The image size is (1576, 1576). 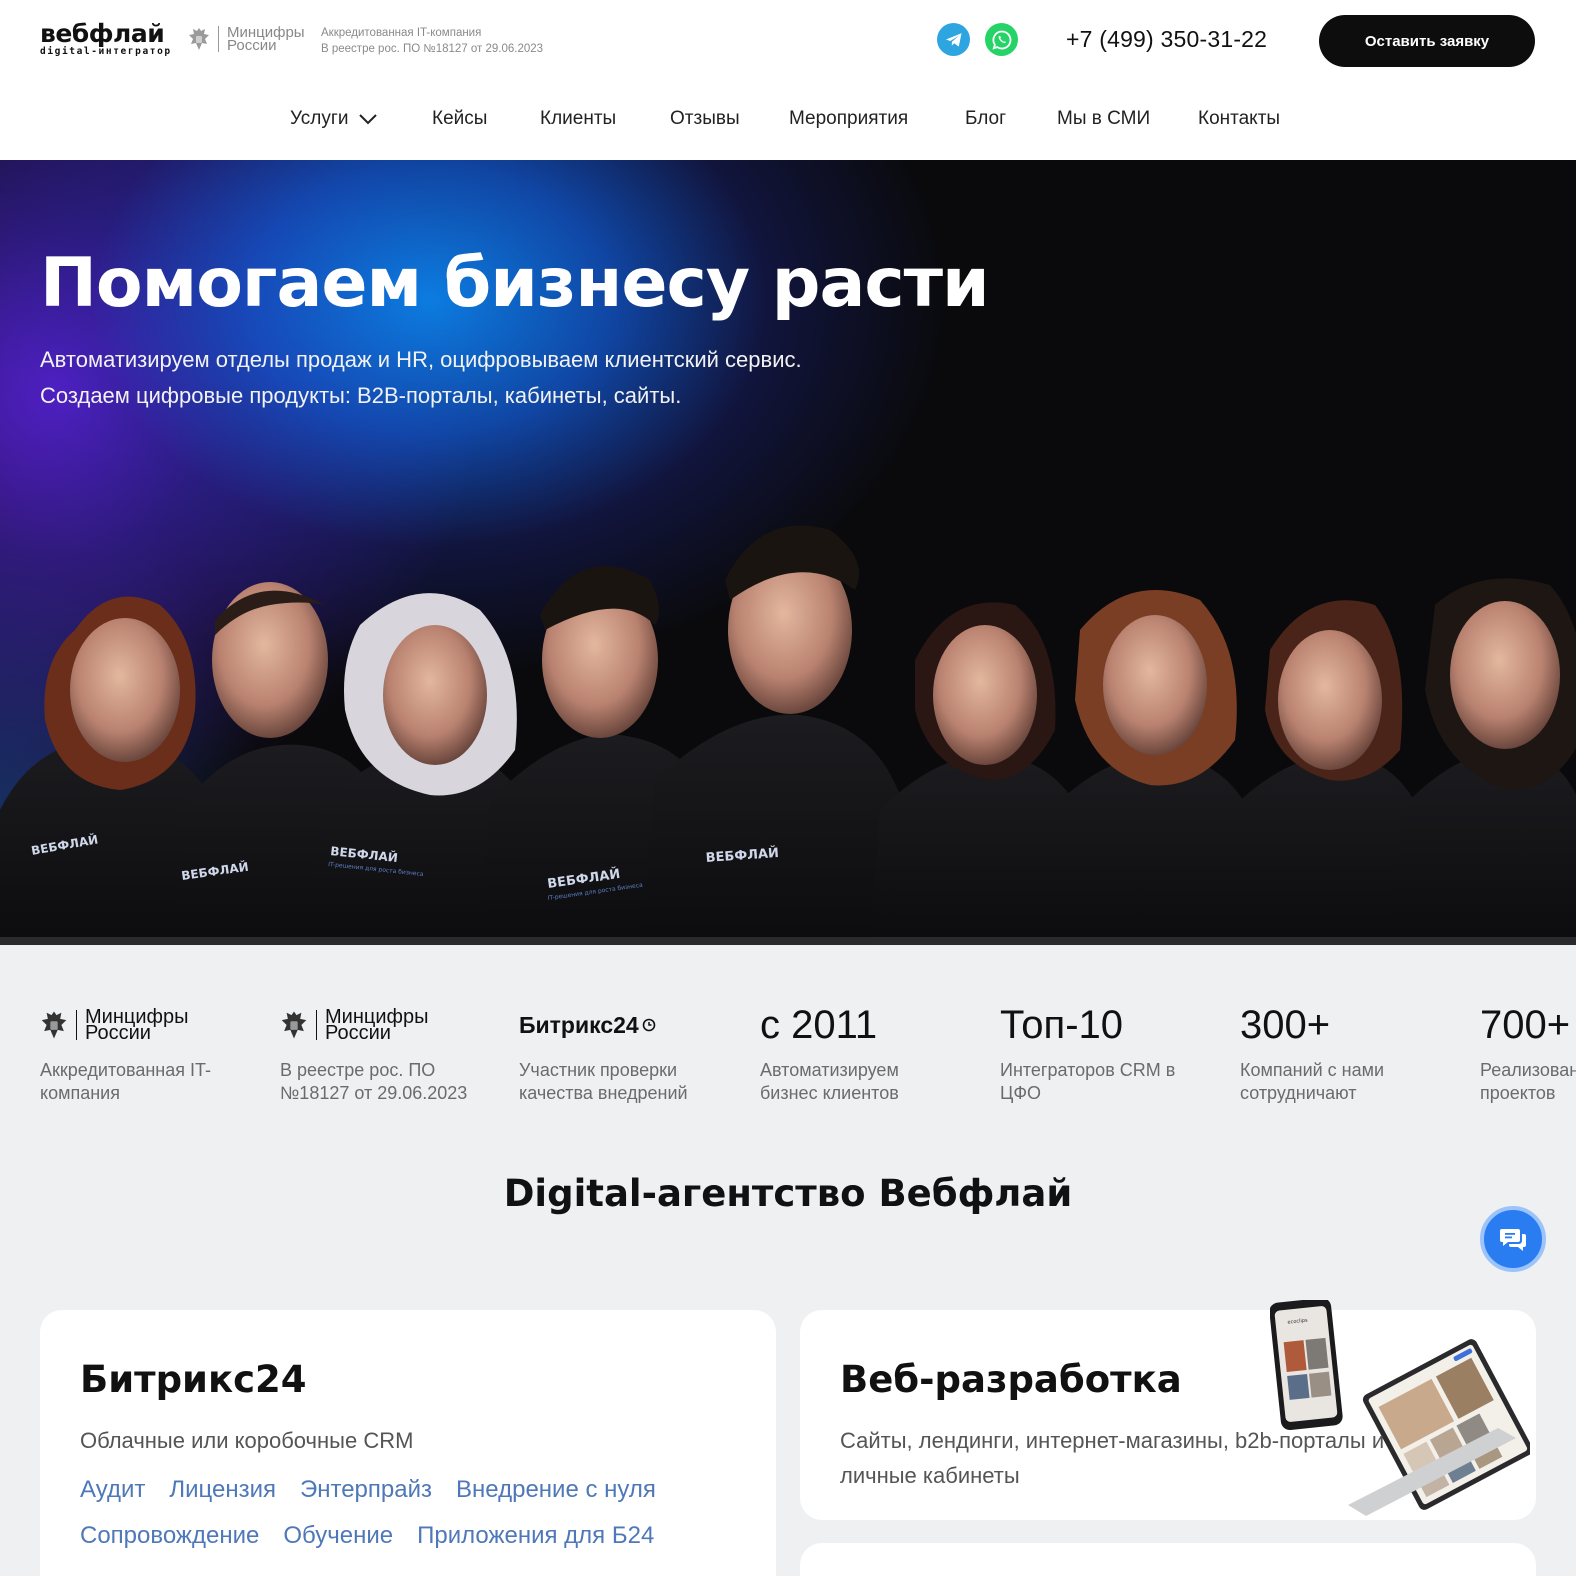 I want to click on hero-title: Помогаем бизнесу расти, so click(x=515, y=283).